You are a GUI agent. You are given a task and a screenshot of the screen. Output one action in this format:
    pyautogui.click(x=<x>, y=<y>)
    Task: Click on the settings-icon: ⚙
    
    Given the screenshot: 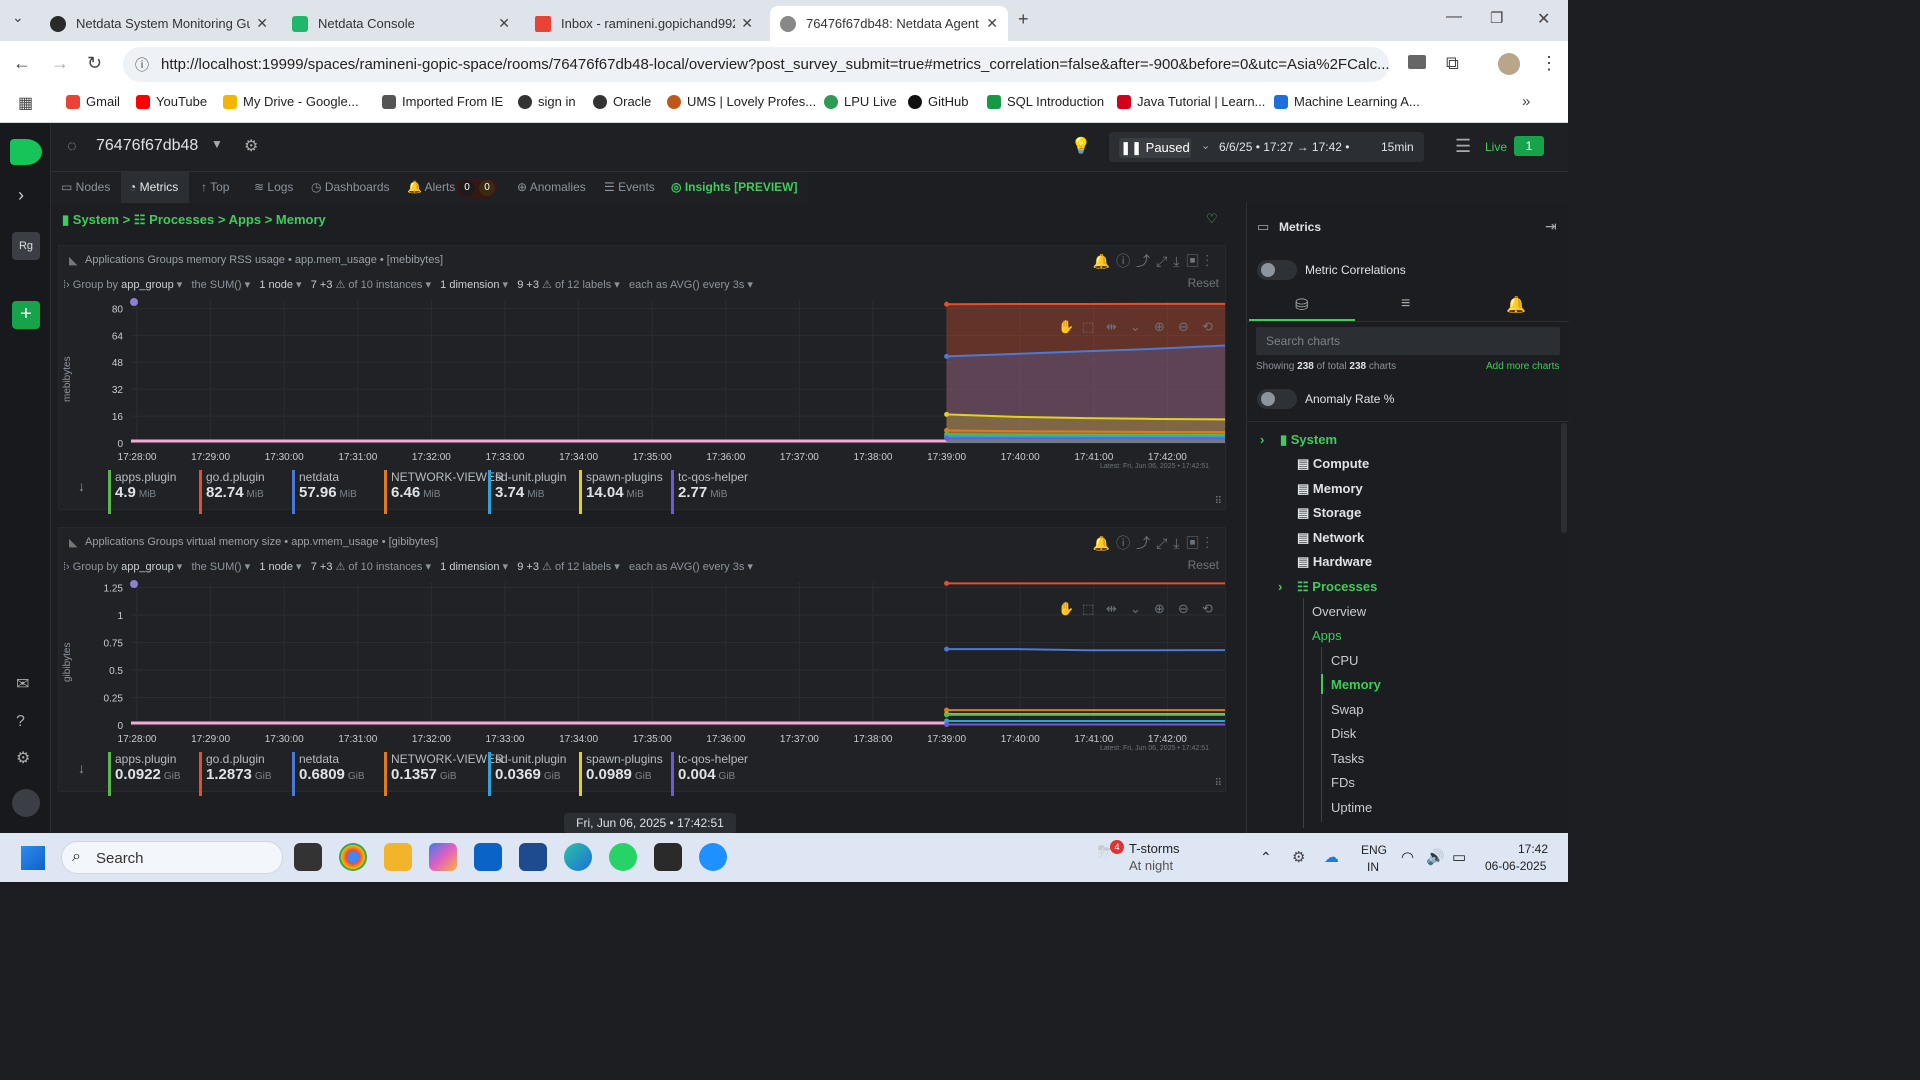 What is the action you would take?
    pyautogui.click(x=23, y=758)
    